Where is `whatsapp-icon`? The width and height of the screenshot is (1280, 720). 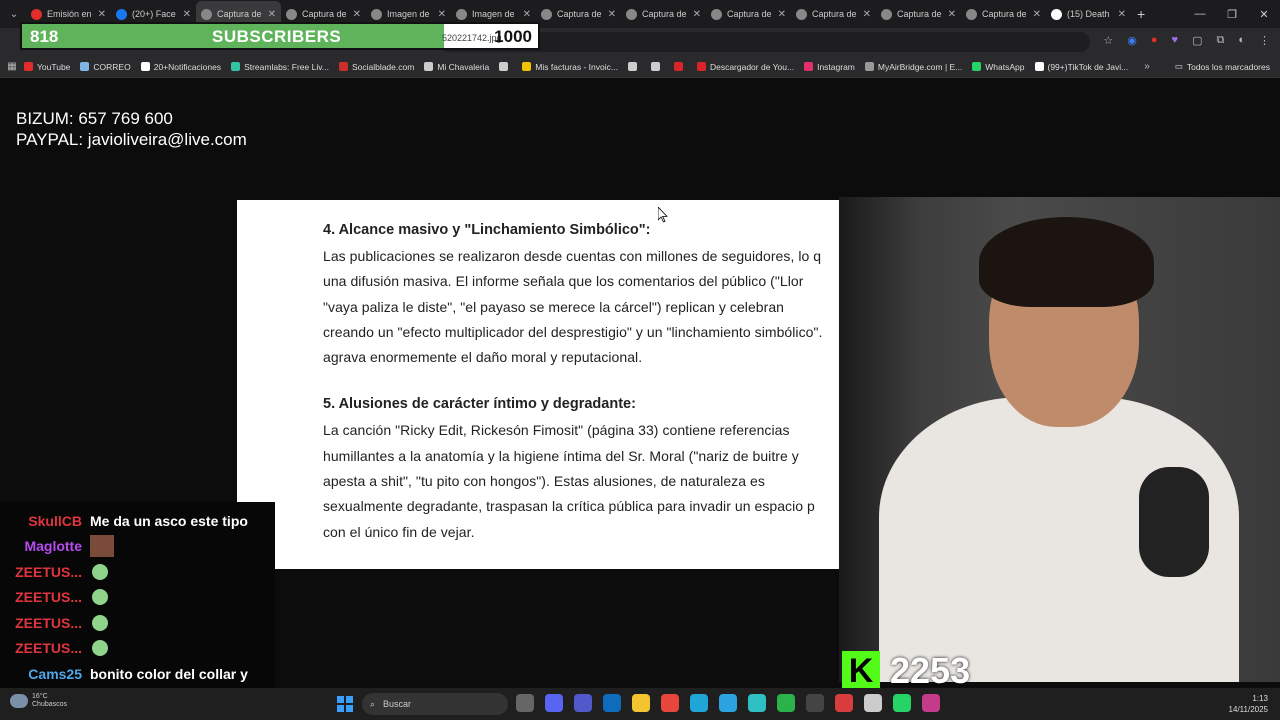
whatsapp-icon is located at coordinates (902, 703).